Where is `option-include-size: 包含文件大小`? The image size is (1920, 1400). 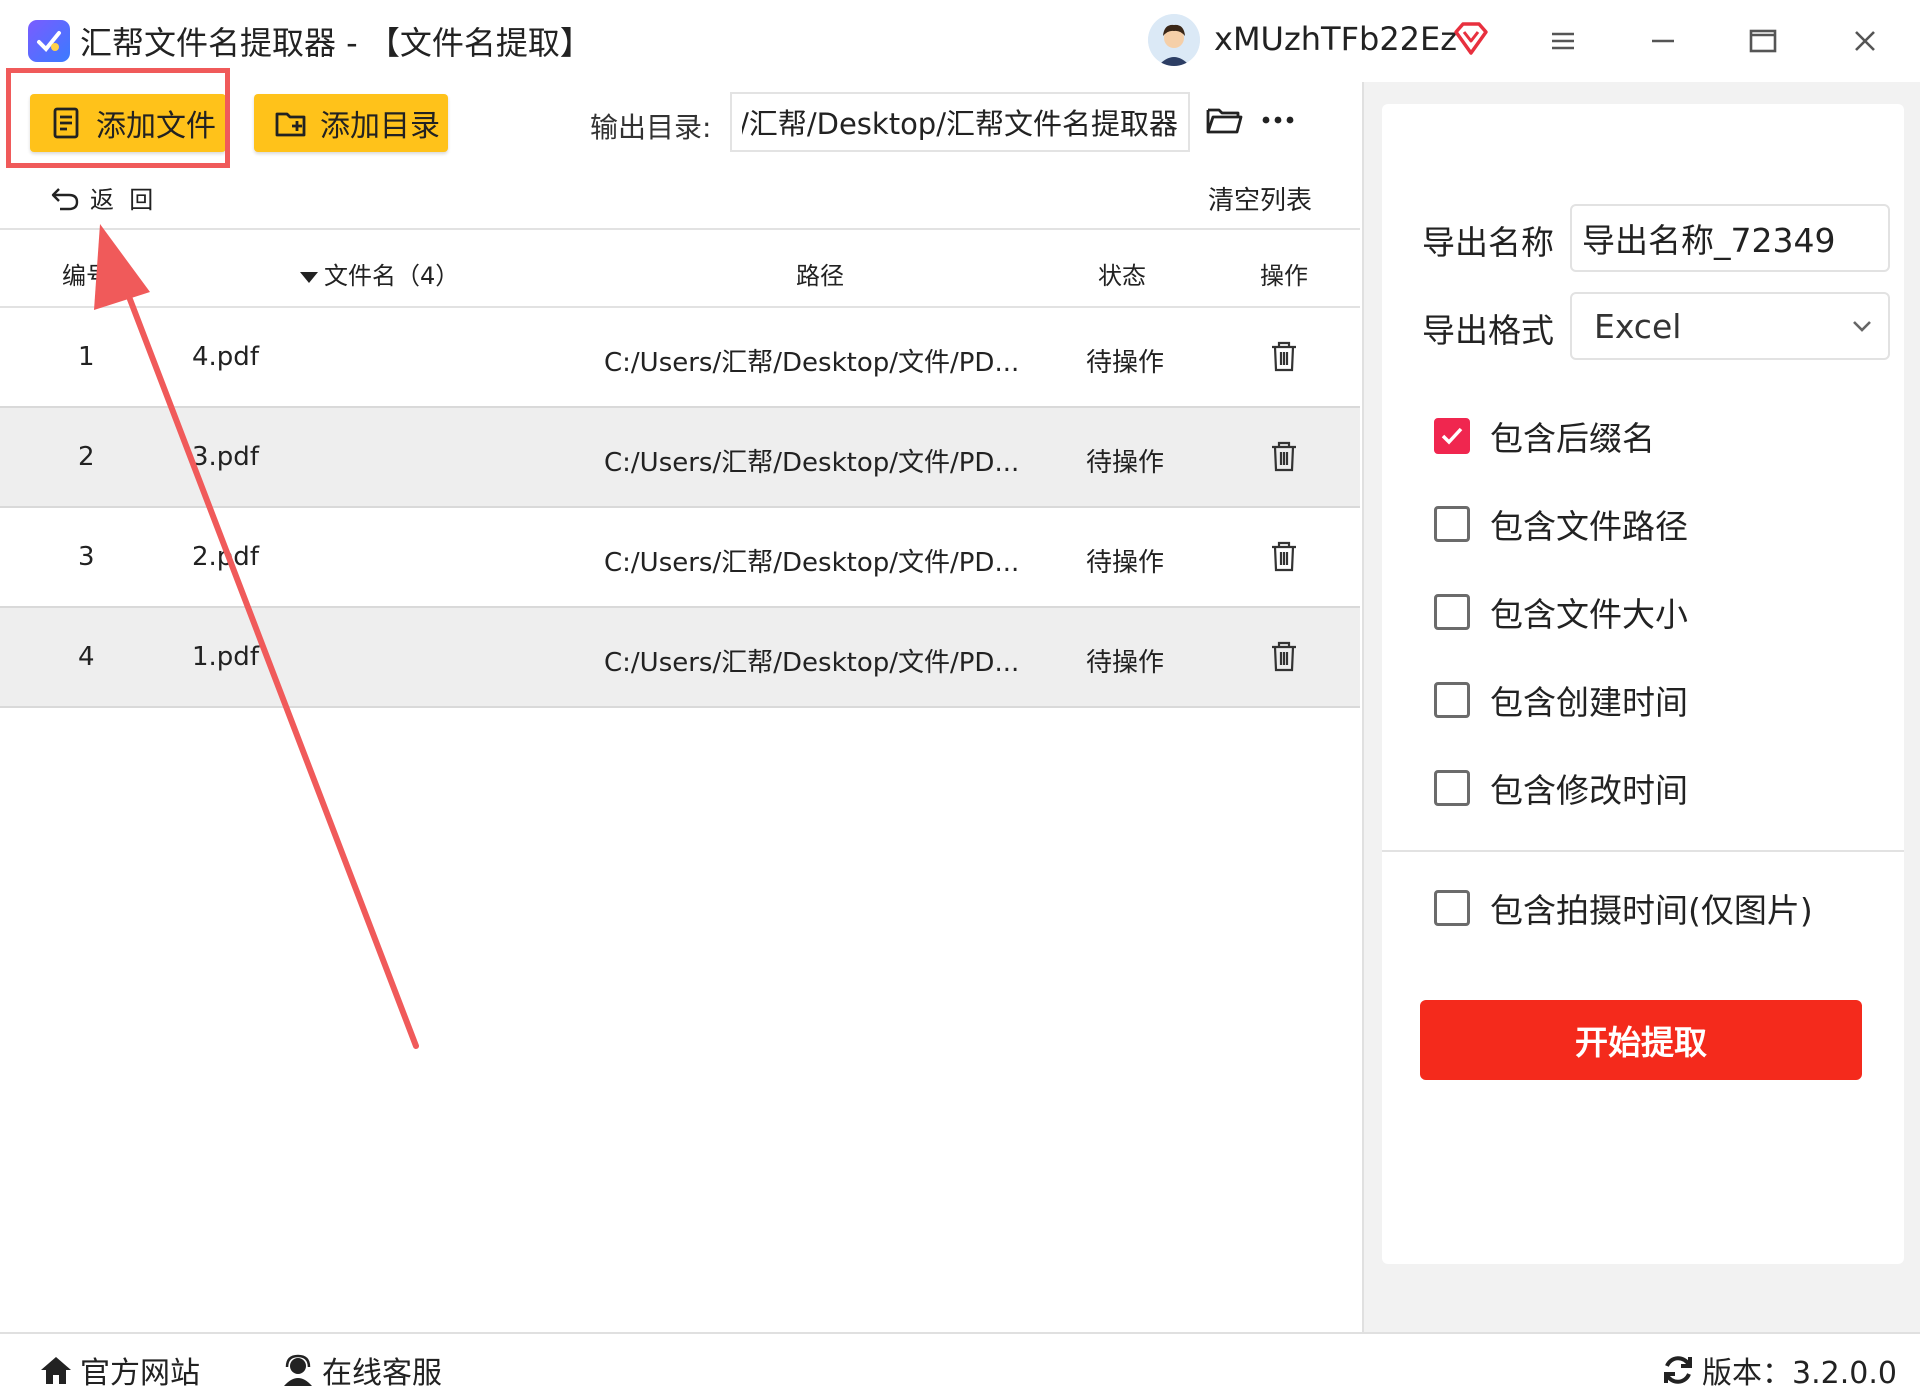
option-include-size: 包含文件大小 is located at coordinates (1561, 612).